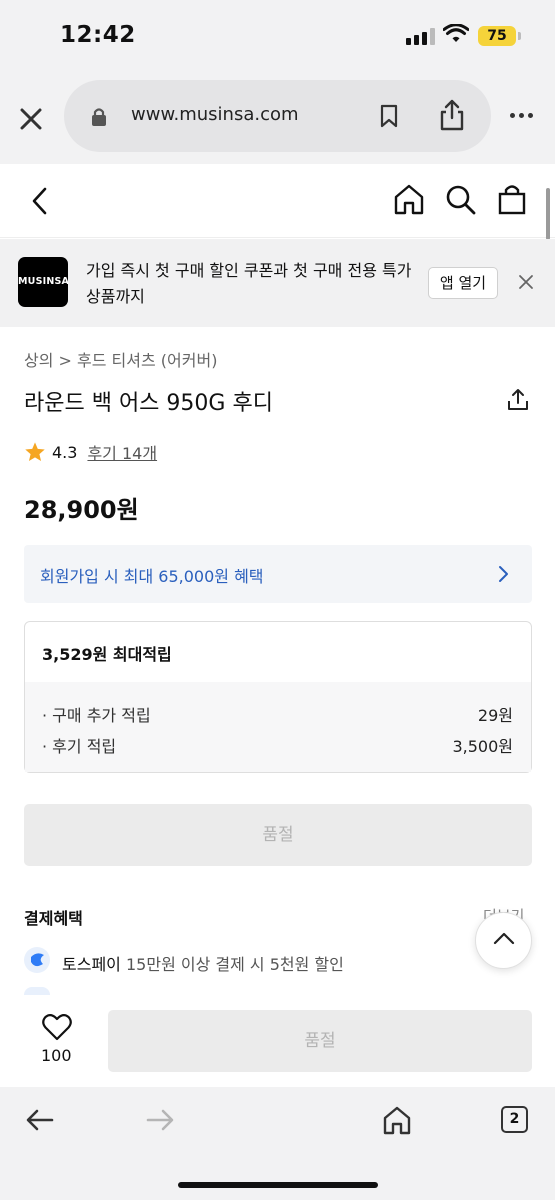 The width and height of the screenshot is (555, 1200). What do you see at coordinates (519, 36) in the screenshot?
I see `battery-cap` at bounding box center [519, 36].